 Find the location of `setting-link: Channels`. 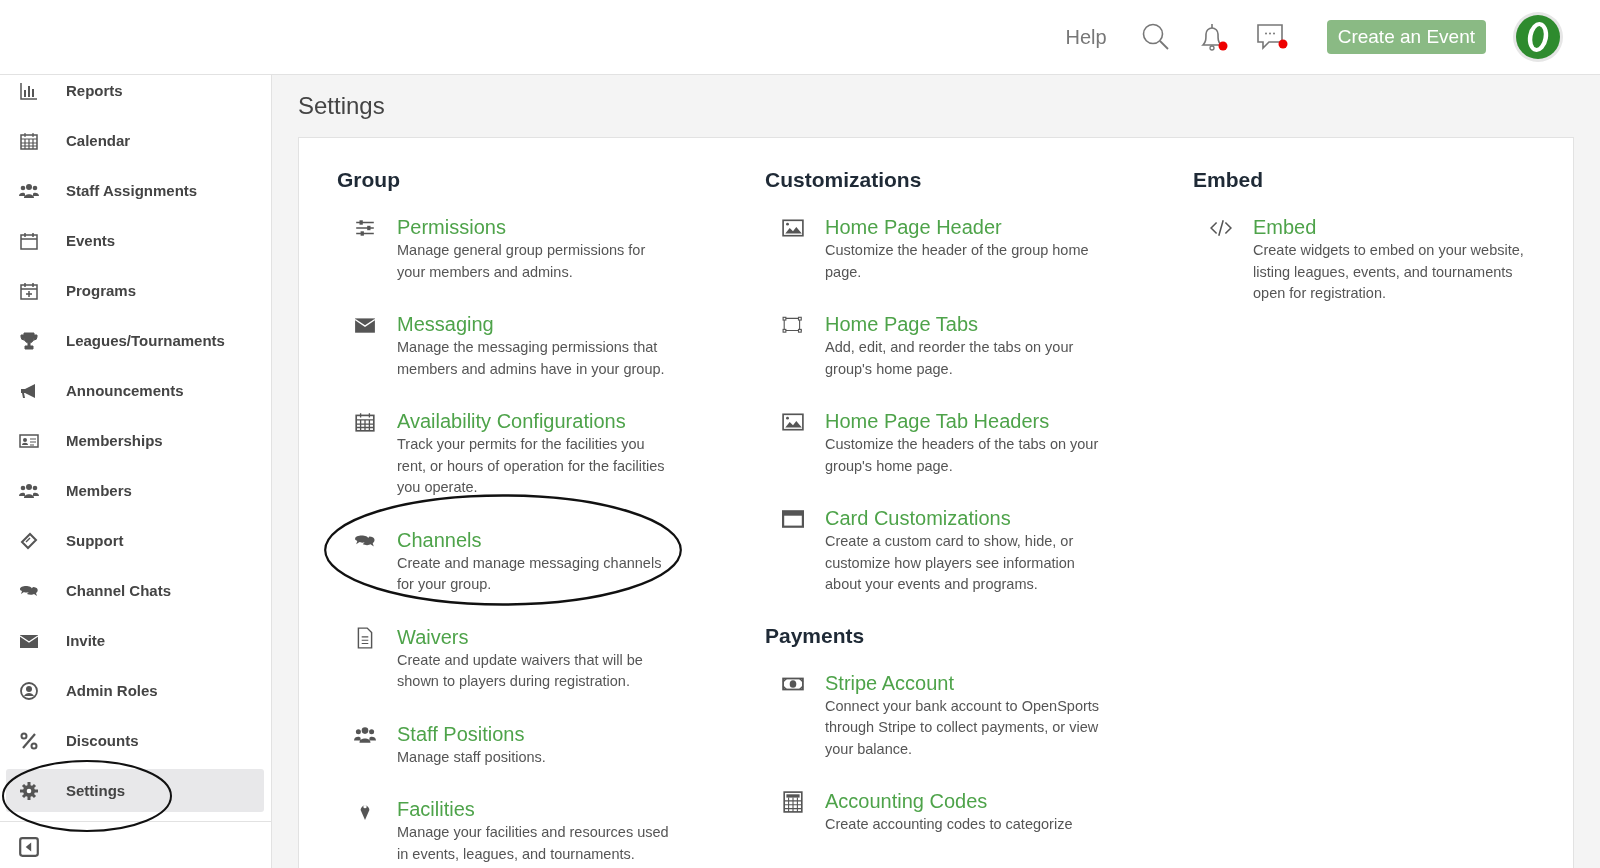

setting-link: Channels is located at coordinates (439, 539).